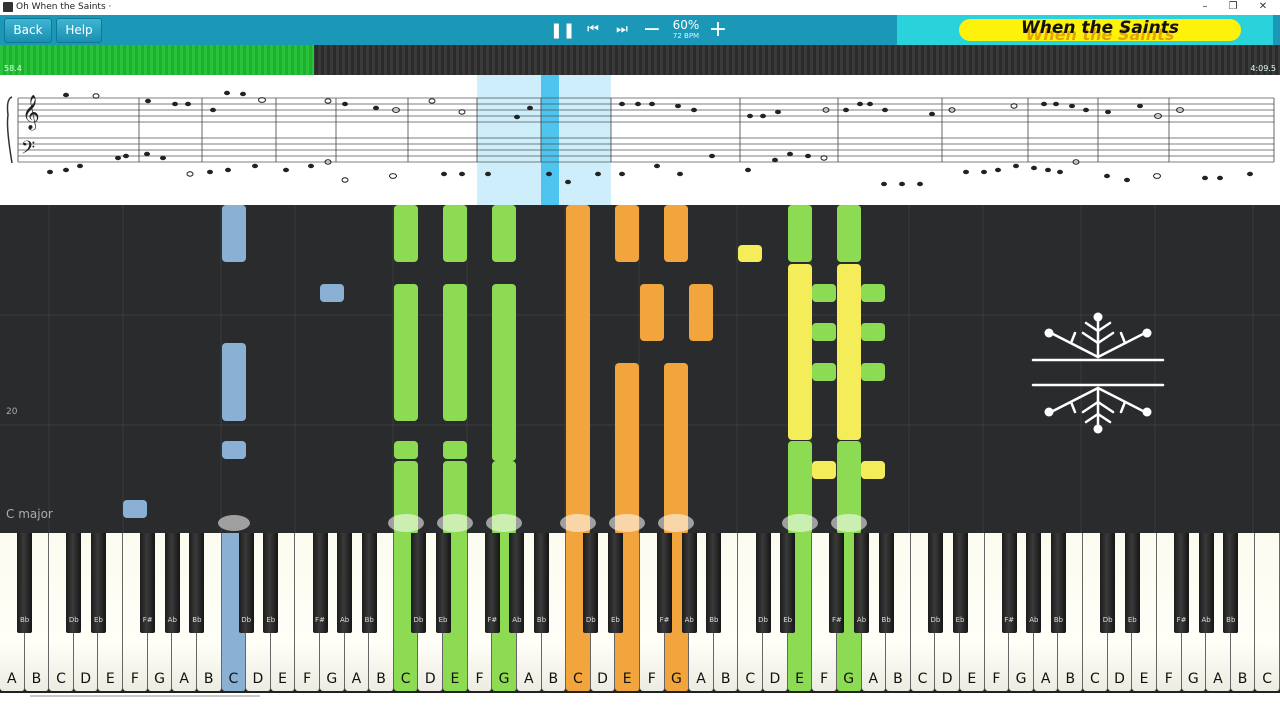  What do you see at coordinates (1263, 7) in the screenshot?
I see `close-window-button: ✕` at bounding box center [1263, 7].